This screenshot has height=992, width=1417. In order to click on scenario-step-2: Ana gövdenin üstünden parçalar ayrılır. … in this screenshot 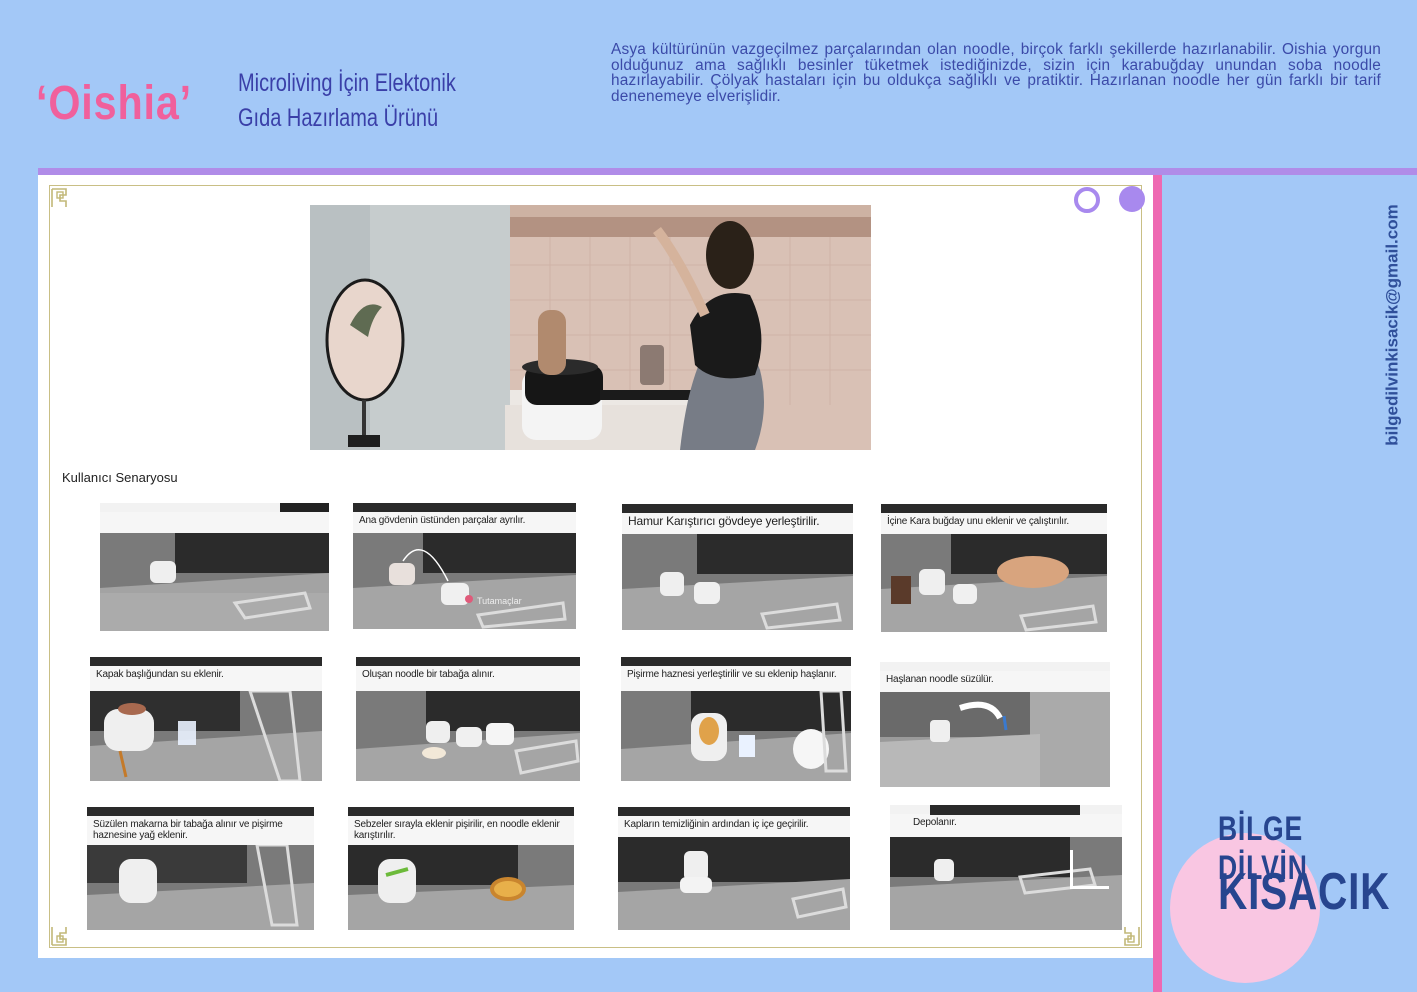, I will do `click(464, 566)`.